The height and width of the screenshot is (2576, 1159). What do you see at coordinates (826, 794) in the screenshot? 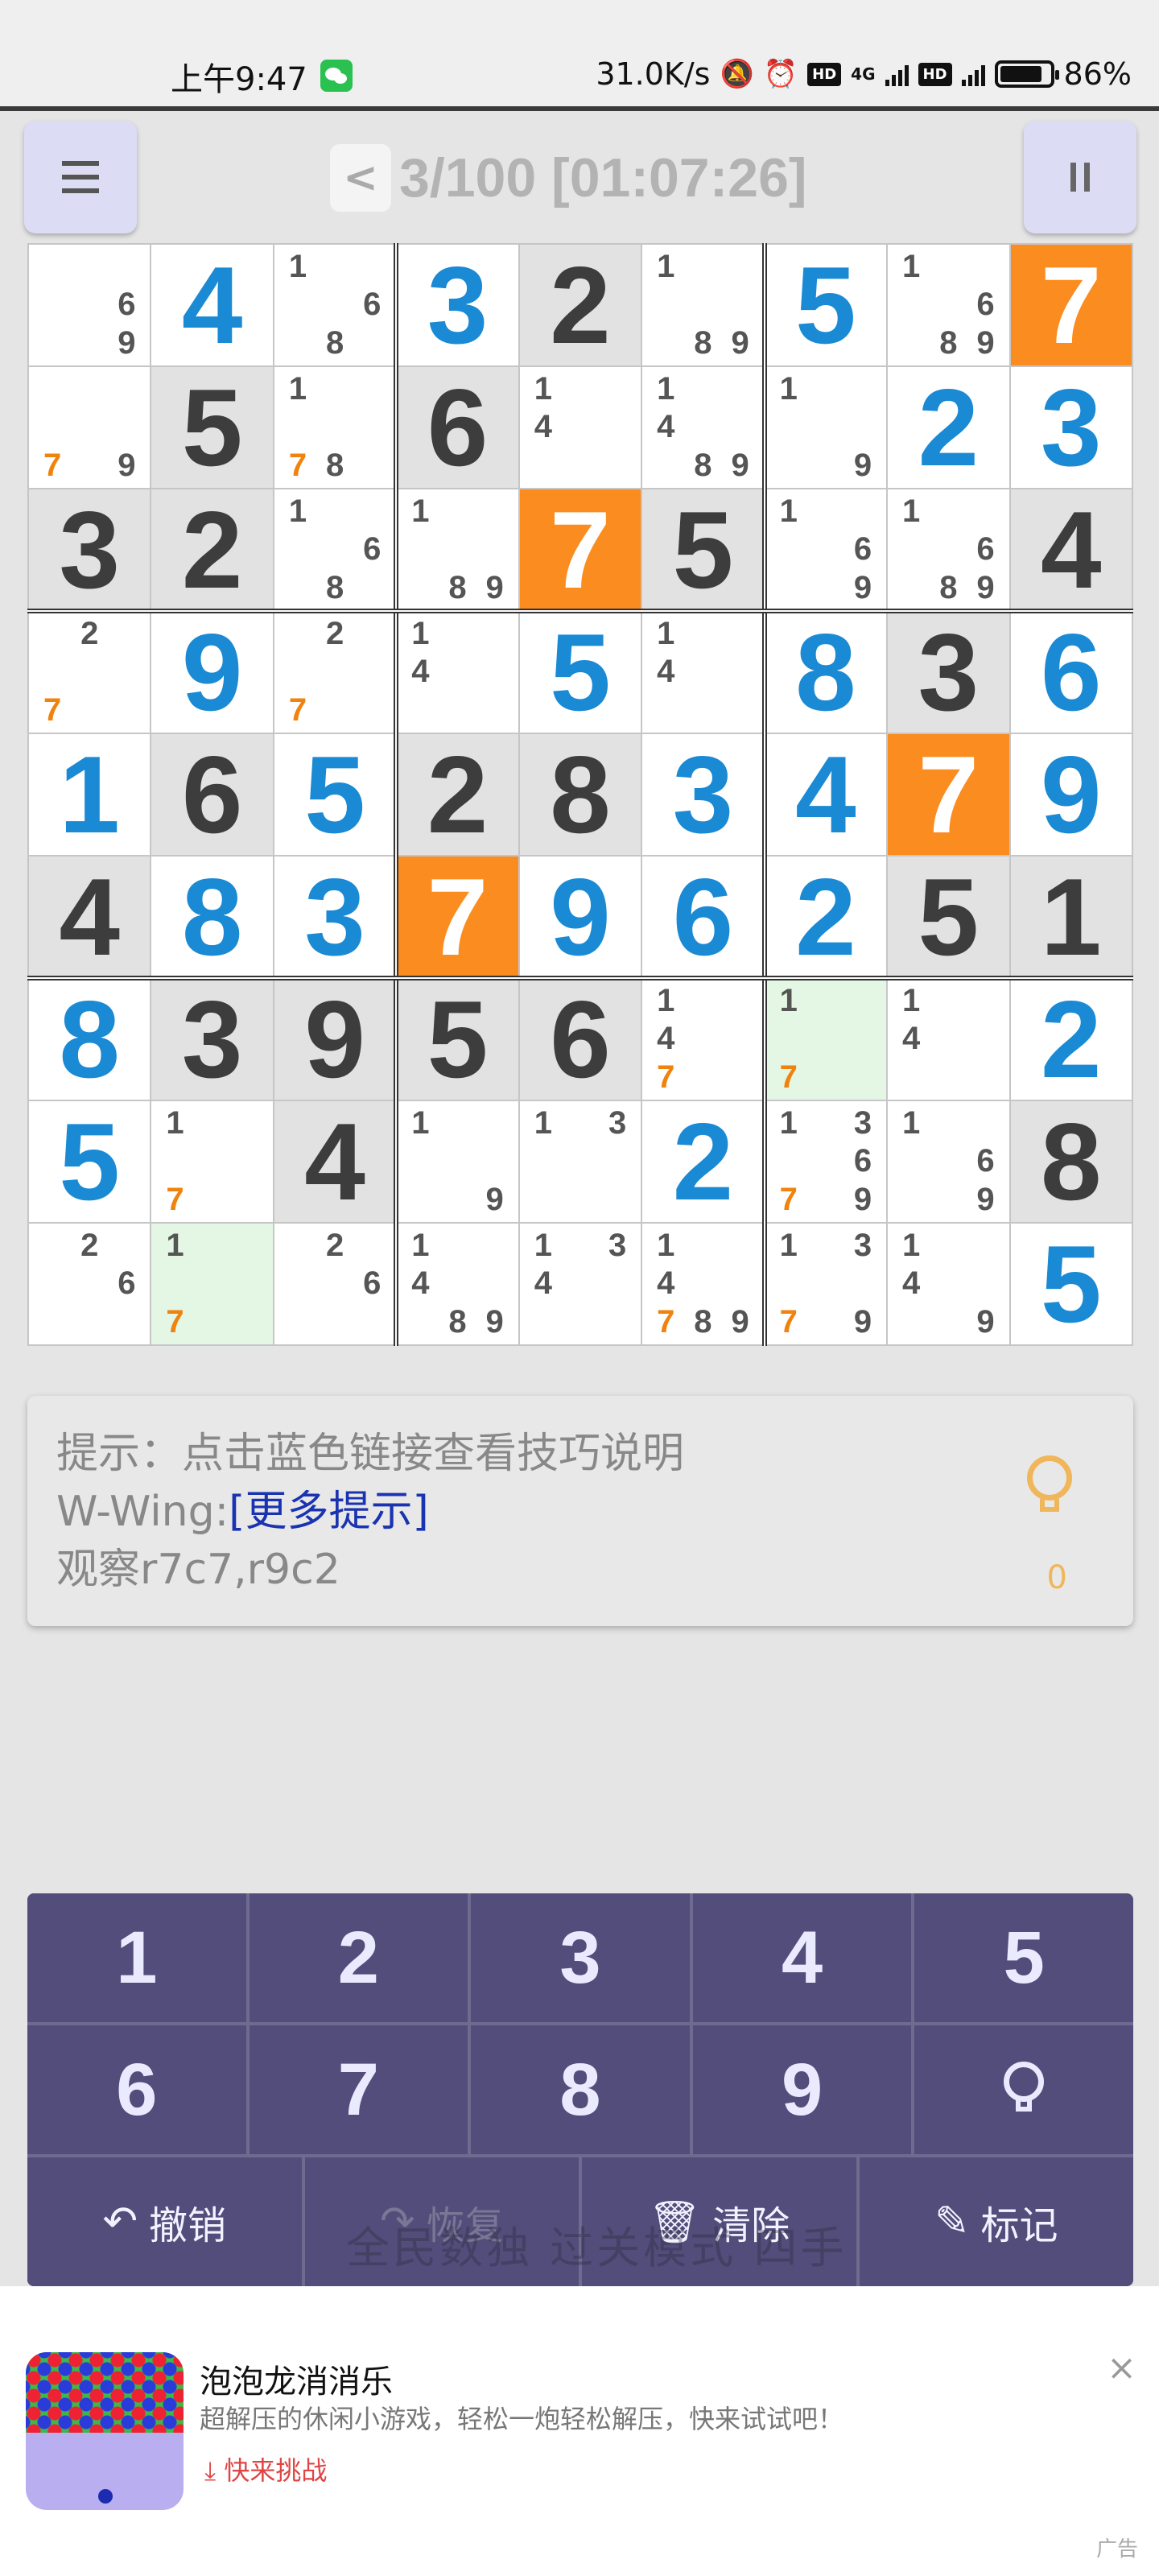
I see `cell-r5c7: 4` at bounding box center [826, 794].